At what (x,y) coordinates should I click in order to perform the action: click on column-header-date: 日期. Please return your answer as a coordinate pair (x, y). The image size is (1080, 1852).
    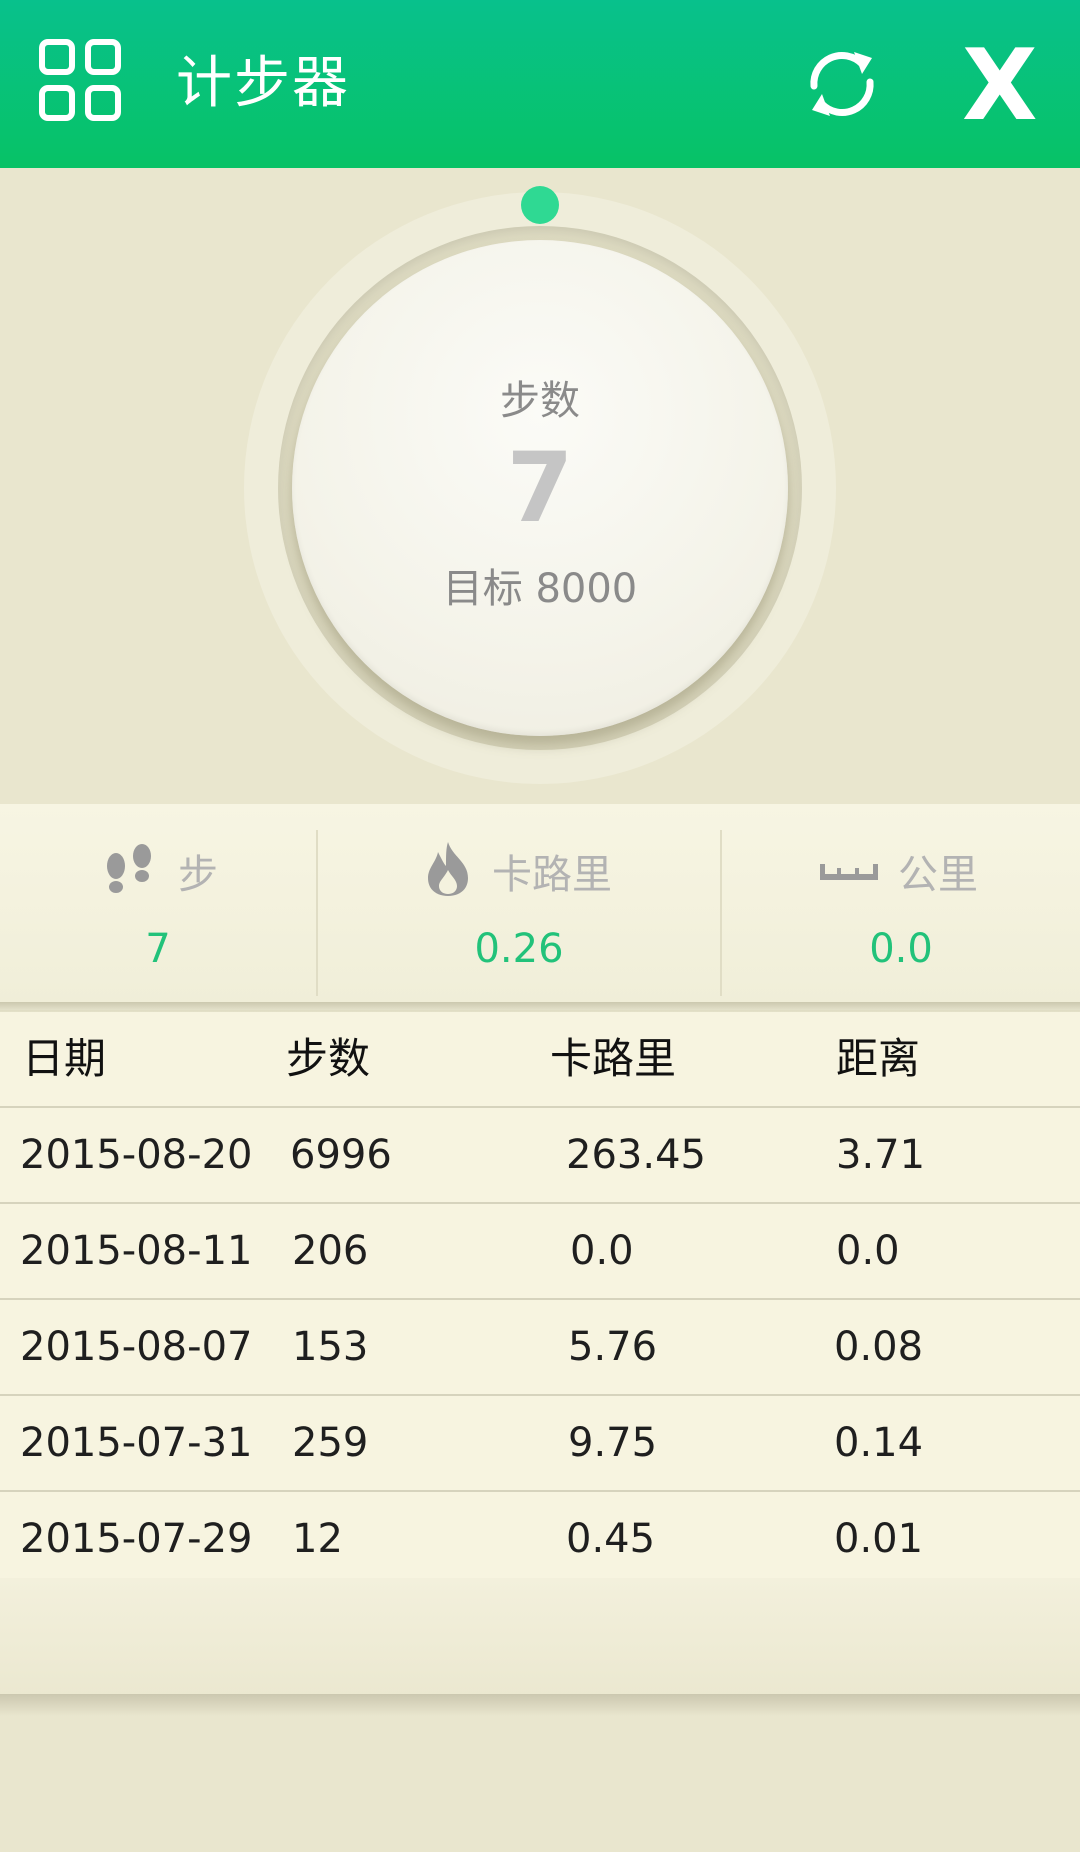
    Looking at the image, I should click on (64, 1058).